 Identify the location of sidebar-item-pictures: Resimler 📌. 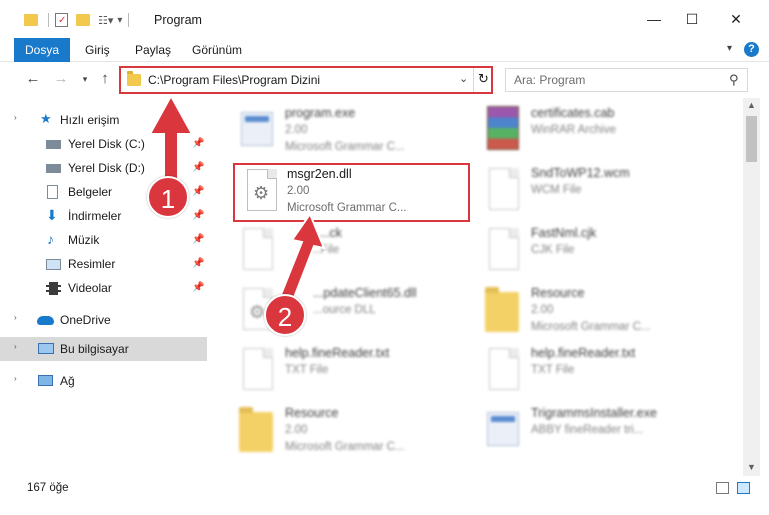
(103, 264).